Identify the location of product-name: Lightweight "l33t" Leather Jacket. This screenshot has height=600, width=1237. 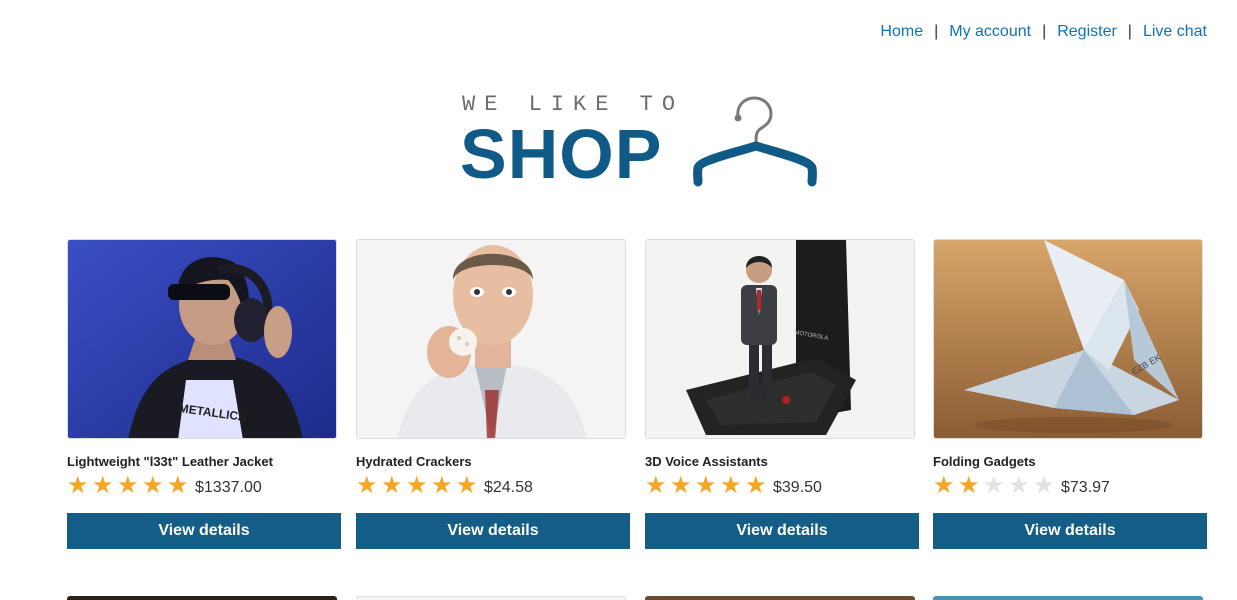
(204, 462).